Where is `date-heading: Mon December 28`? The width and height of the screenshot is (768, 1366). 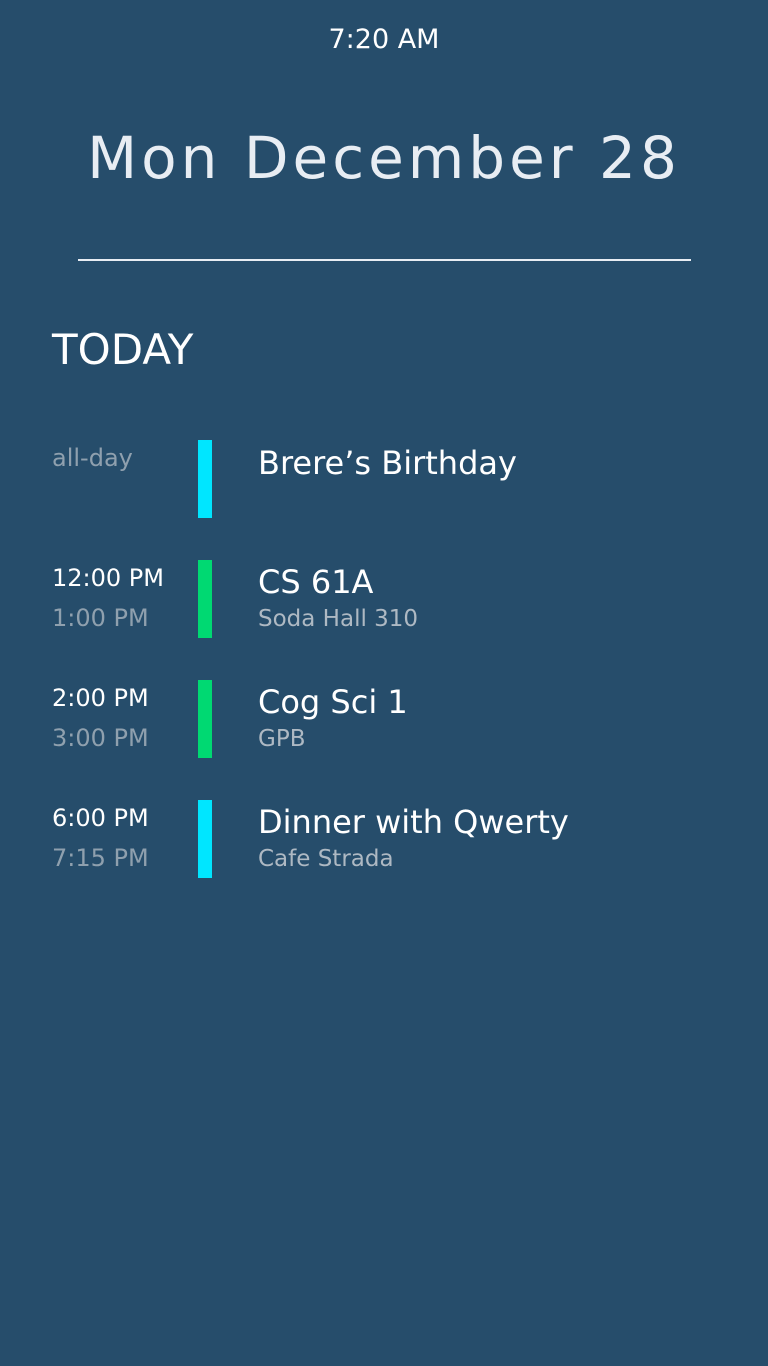
date-heading: Mon December 28 is located at coordinates (384, 158).